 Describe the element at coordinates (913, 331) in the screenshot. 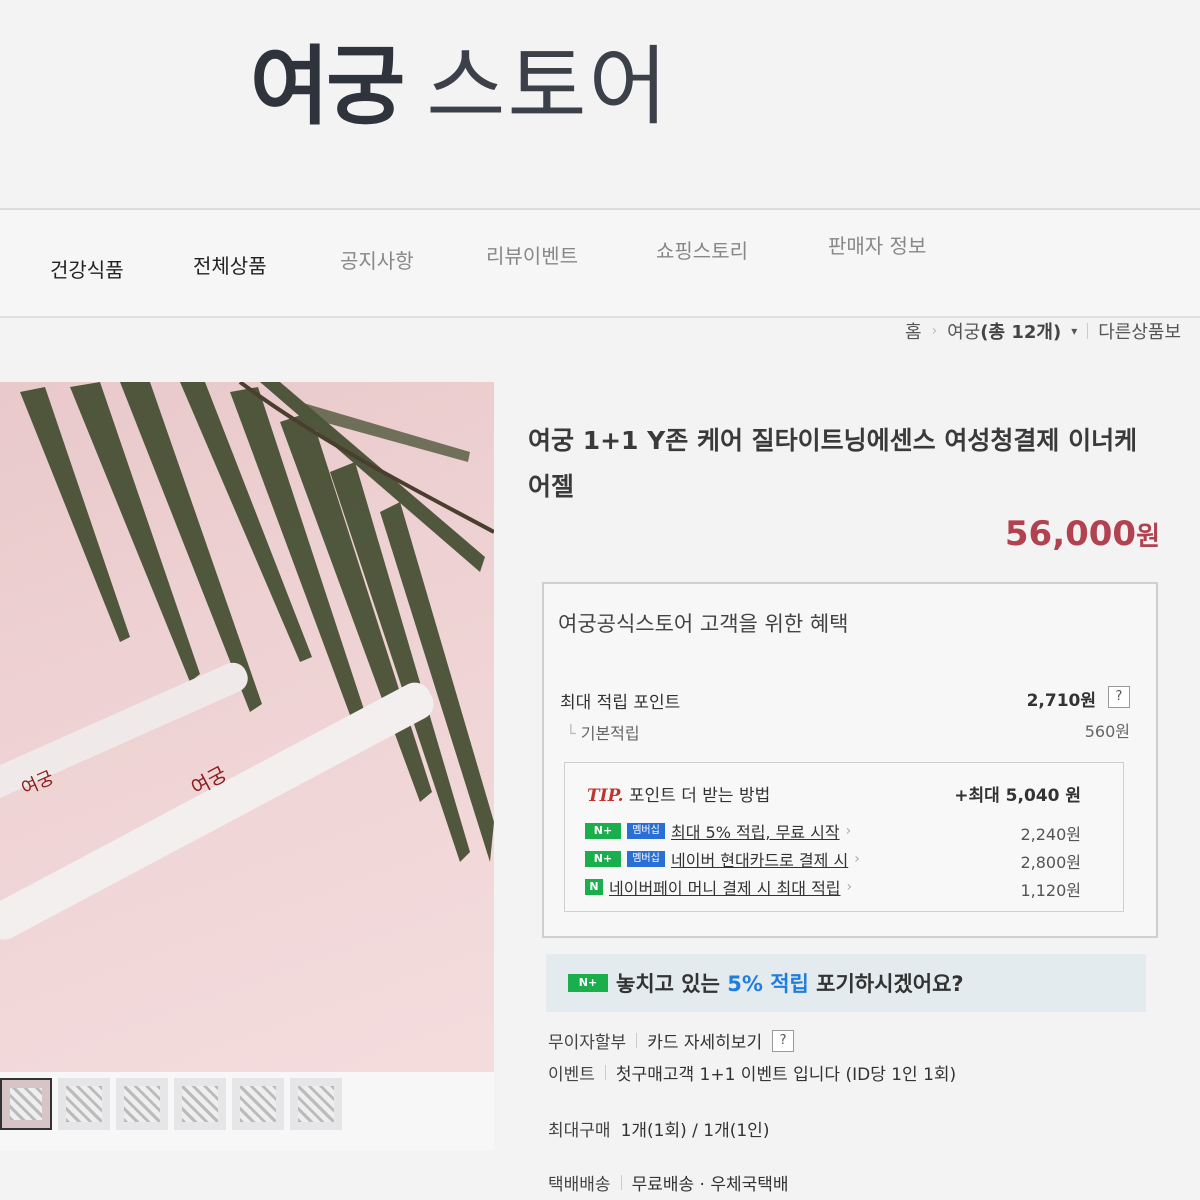

I see `breadcrumb-home: 홈` at that location.